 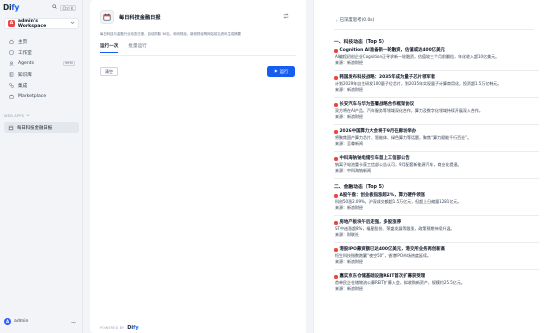 I want to click on divider, so click(x=434, y=29).